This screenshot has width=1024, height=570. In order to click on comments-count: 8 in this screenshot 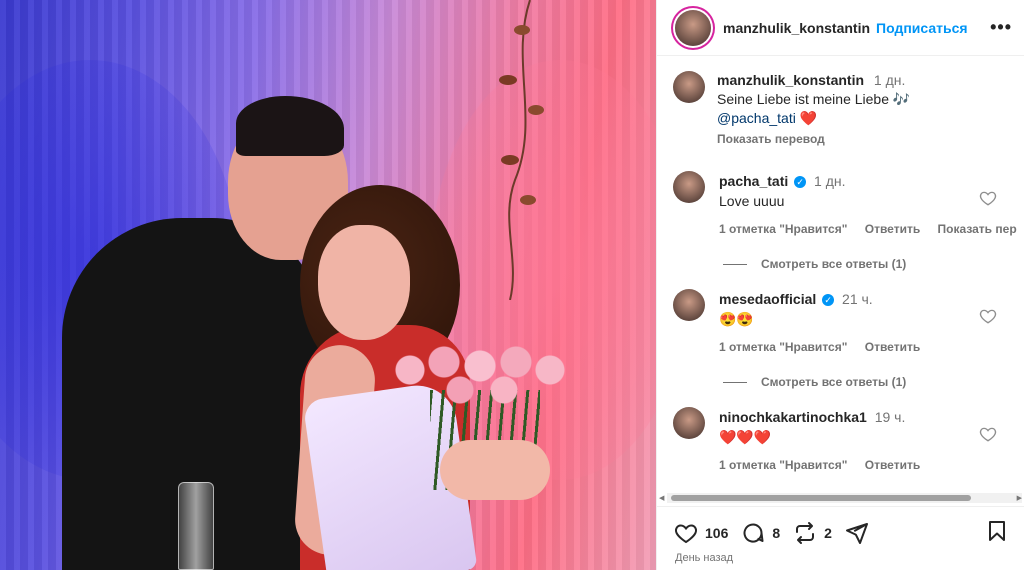, I will do `click(776, 532)`.